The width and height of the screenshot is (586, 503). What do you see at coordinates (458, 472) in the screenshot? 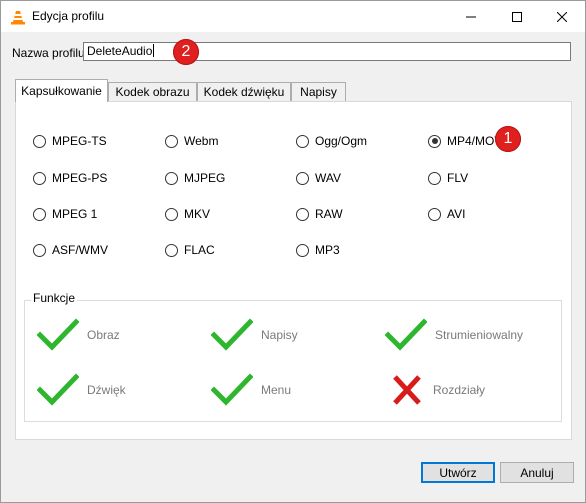
I see `create-button: Utwórz` at bounding box center [458, 472].